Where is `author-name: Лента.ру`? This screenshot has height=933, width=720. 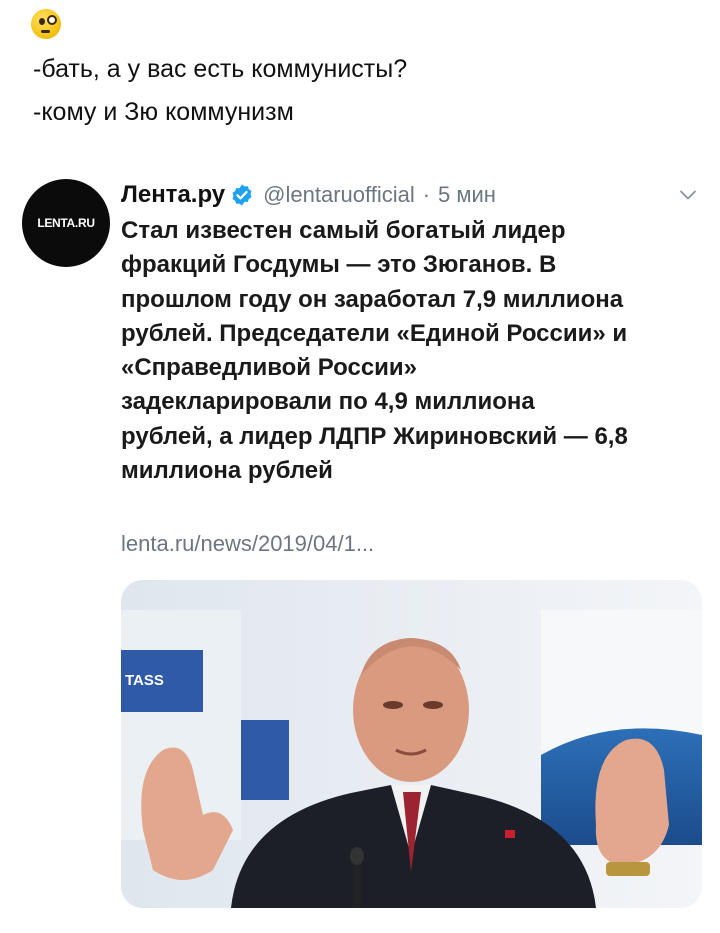
author-name: Лента.ру is located at coordinates (173, 195).